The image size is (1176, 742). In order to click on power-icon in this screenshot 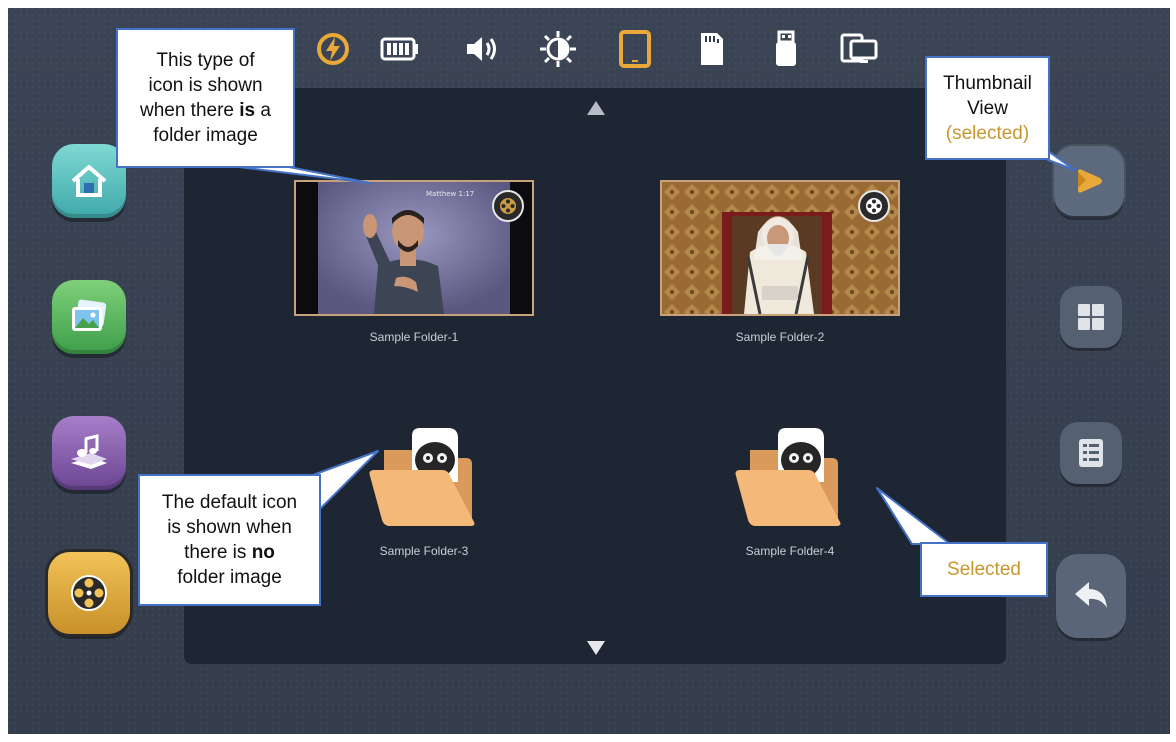, I will do `click(333, 49)`.